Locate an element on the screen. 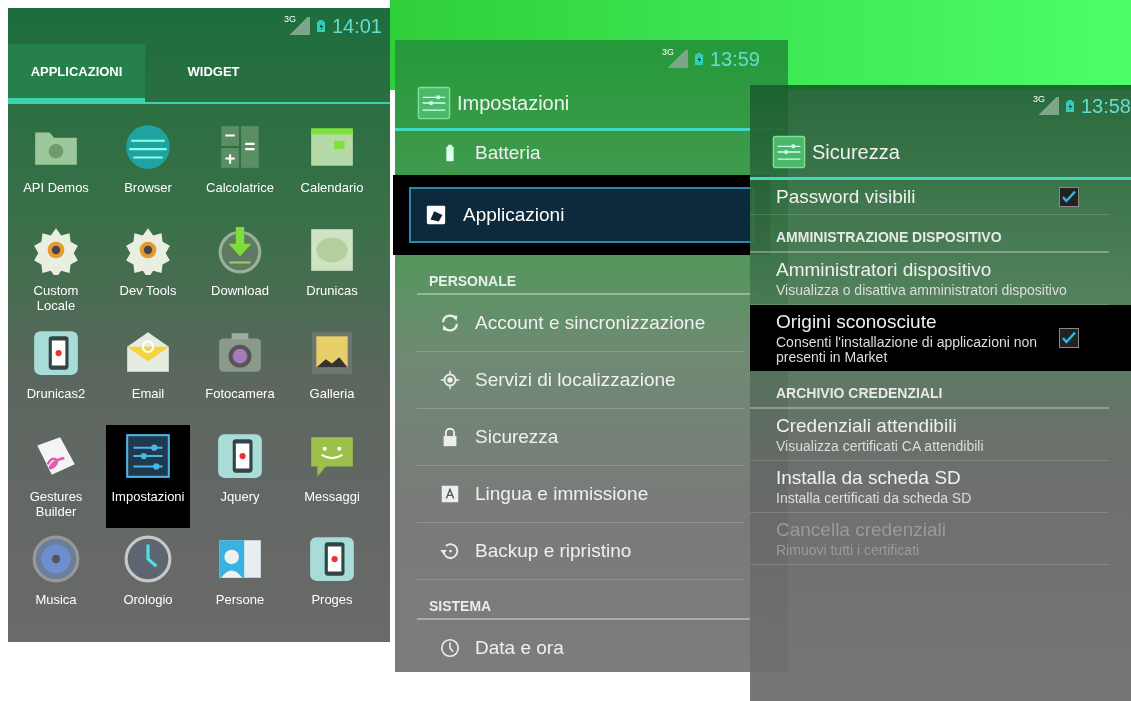 Image resolution: width=1131 pixels, height=701 pixels. settings-item: Sicurezza is located at coordinates (580, 437).